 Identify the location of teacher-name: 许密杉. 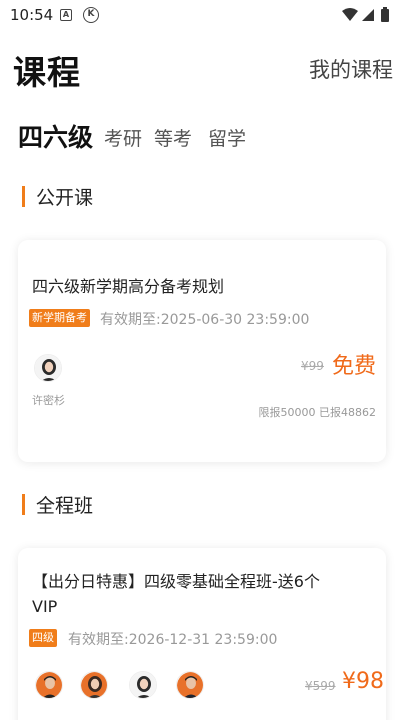
(48, 400).